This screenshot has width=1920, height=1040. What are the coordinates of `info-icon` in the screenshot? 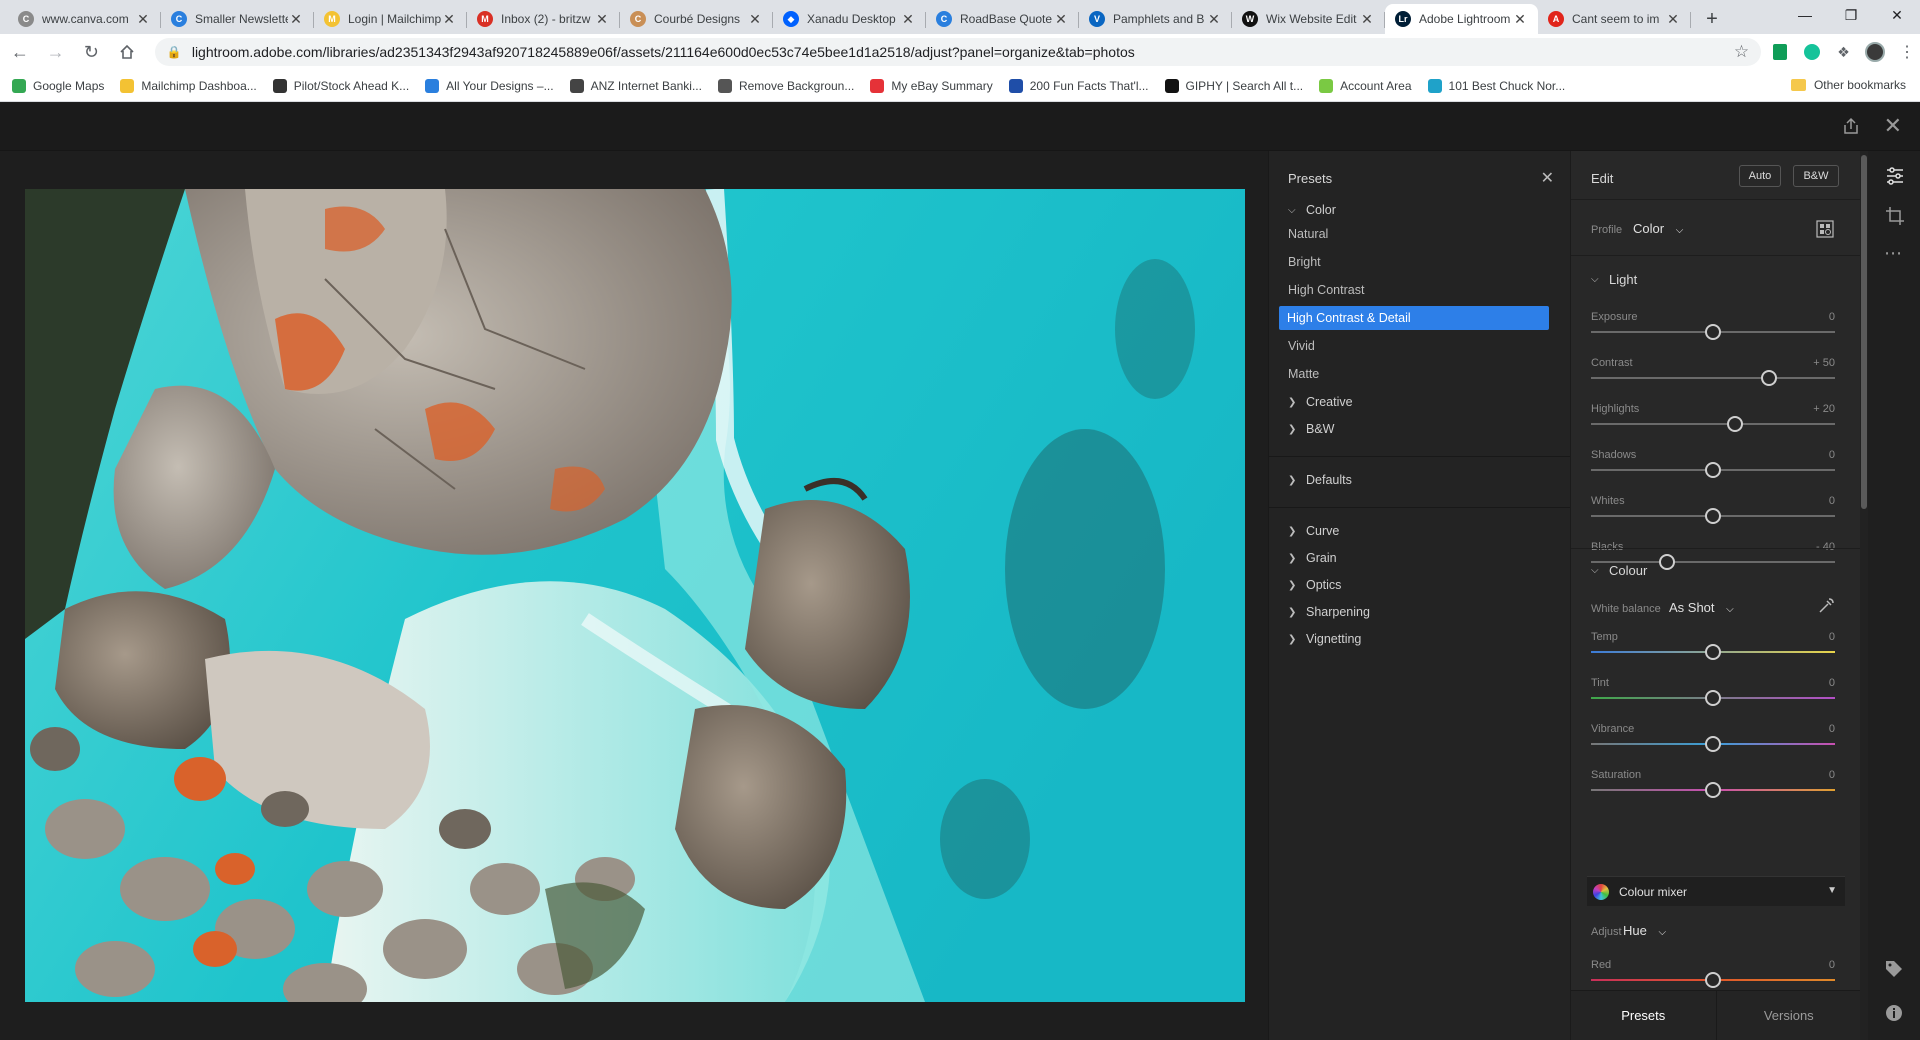 It's located at (1895, 1014).